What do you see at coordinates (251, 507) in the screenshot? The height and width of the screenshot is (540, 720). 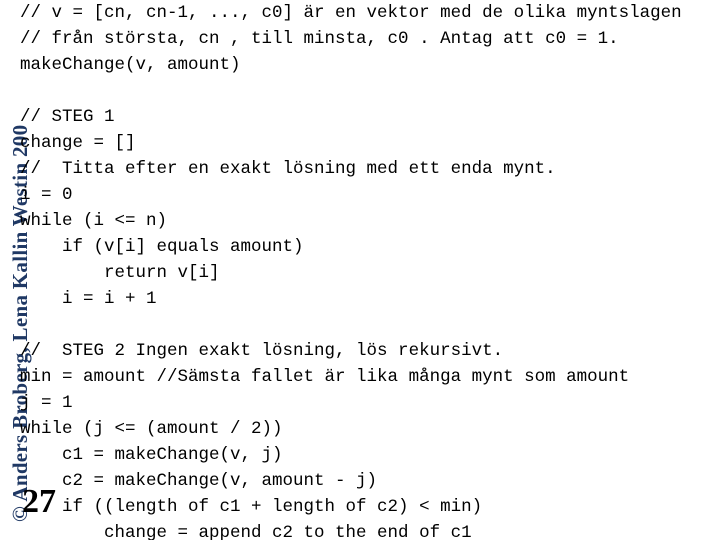 I see `code-line: if ((length of c1 + length of c2) < min)` at bounding box center [251, 507].